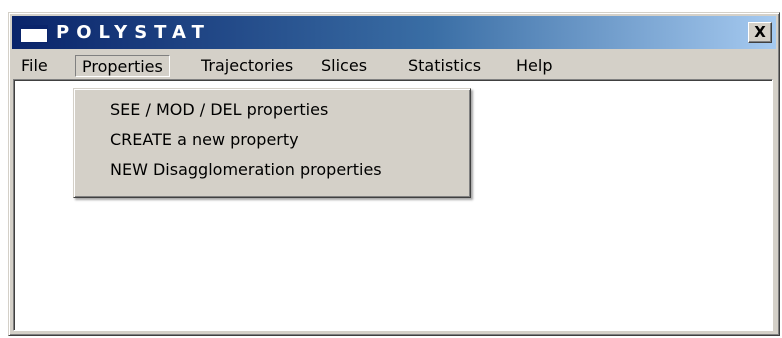 This screenshot has height=338, width=782. What do you see at coordinates (34, 34) in the screenshot?
I see `app-window-icon` at bounding box center [34, 34].